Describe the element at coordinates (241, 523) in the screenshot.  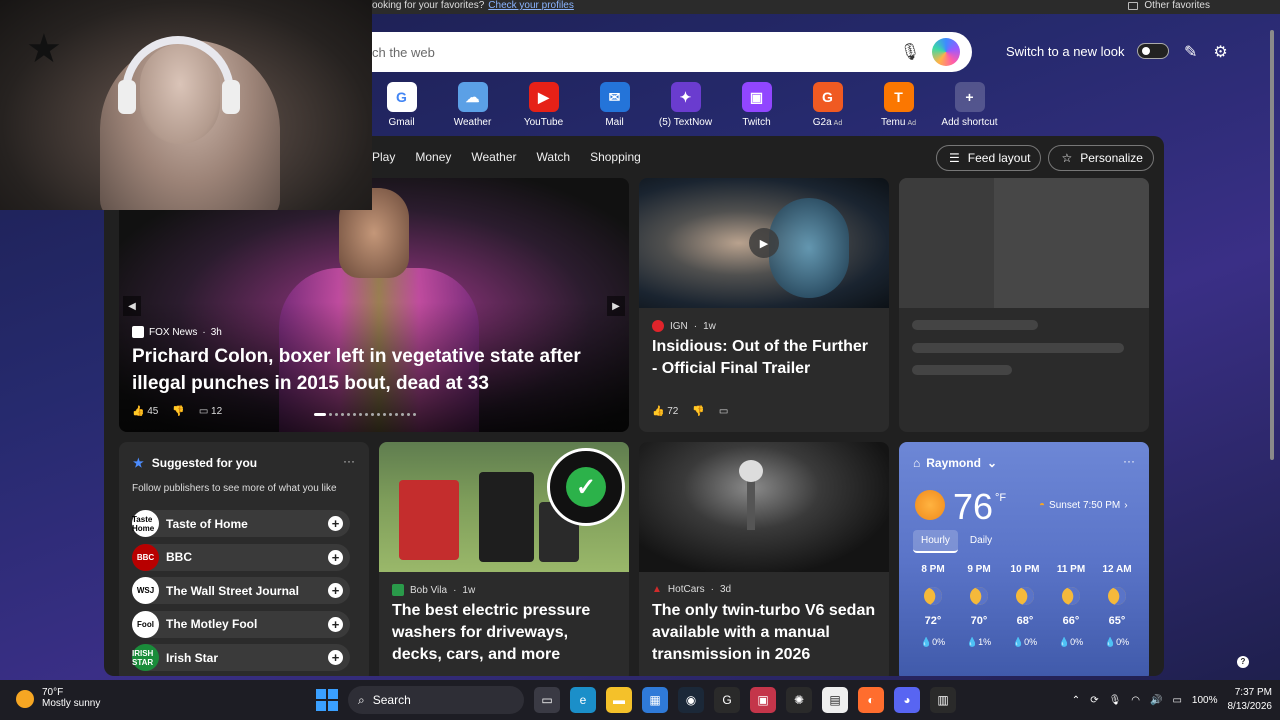
I see `publisher-row: Taste Home Taste of Home +` at that location.